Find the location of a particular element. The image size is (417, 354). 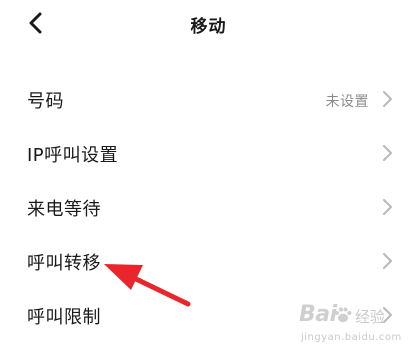

watermark-brand: Bai is located at coordinates (318, 314).